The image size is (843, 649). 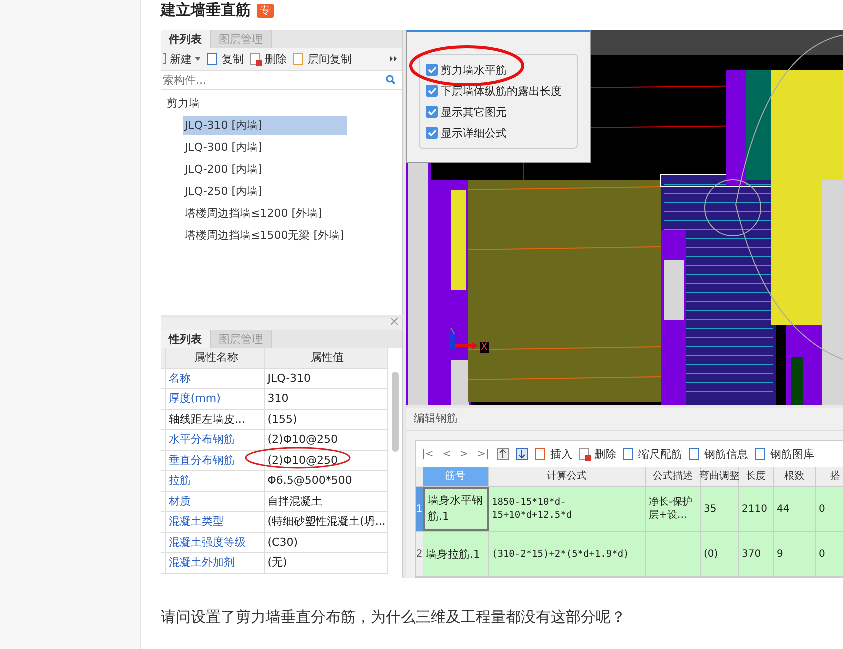 What do you see at coordinates (215, 460) in the screenshot?
I see `property-name: 垂直分布钢筋` at bounding box center [215, 460].